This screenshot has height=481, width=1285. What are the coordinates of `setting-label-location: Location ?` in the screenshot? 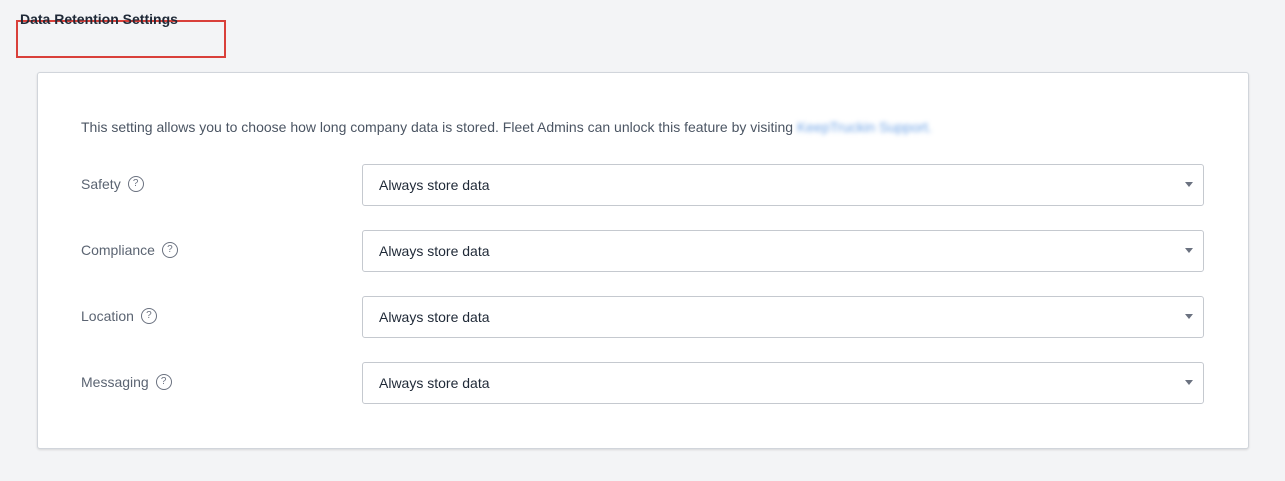 It's located at (119, 316).